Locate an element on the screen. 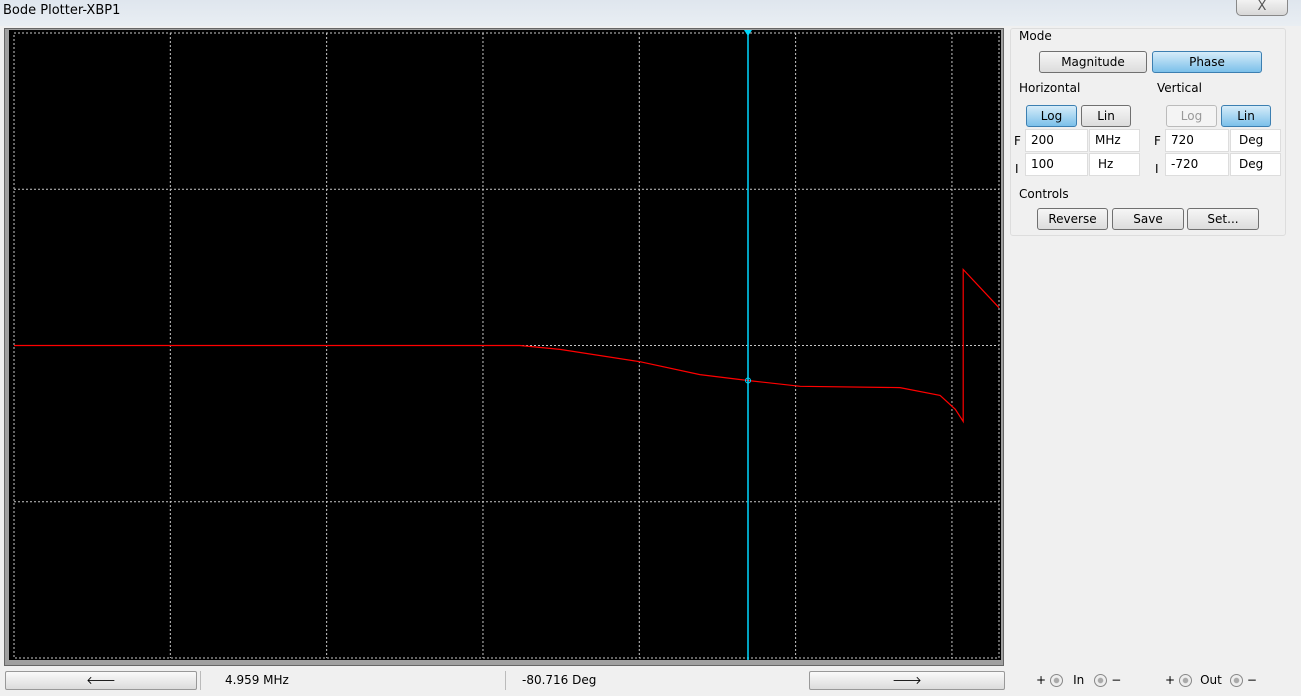 The height and width of the screenshot is (696, 1301). in-label: In is located at coordinates (1079, 680).